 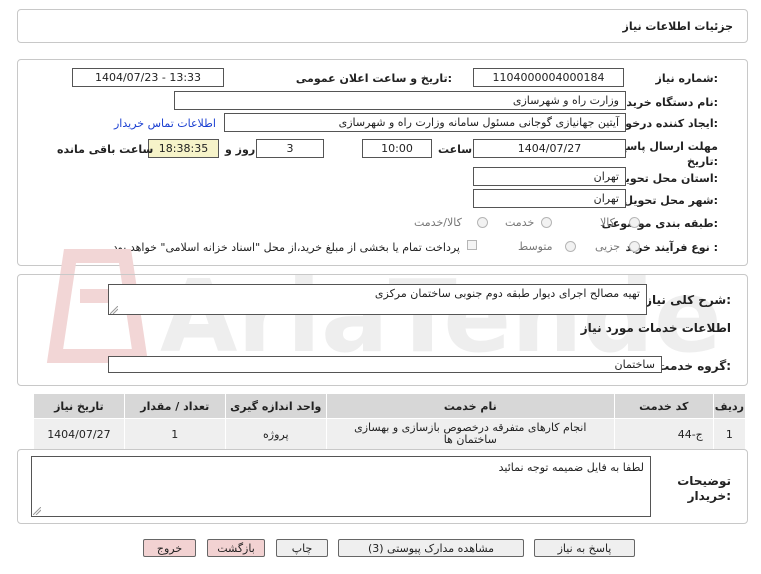 I want to click on cell-date: 1404/07/27, so click(x=79, y=434).